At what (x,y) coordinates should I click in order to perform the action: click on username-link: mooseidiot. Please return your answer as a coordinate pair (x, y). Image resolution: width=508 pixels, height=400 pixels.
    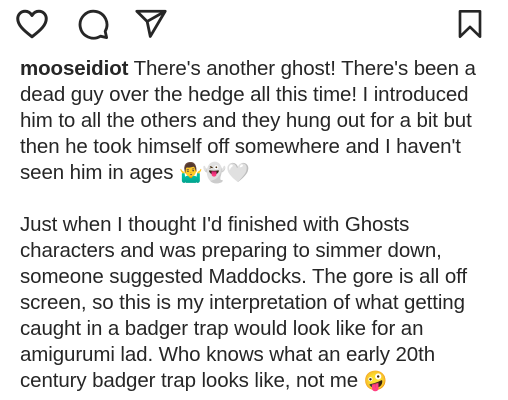
    Looking at the image, I should click on (74, 68).